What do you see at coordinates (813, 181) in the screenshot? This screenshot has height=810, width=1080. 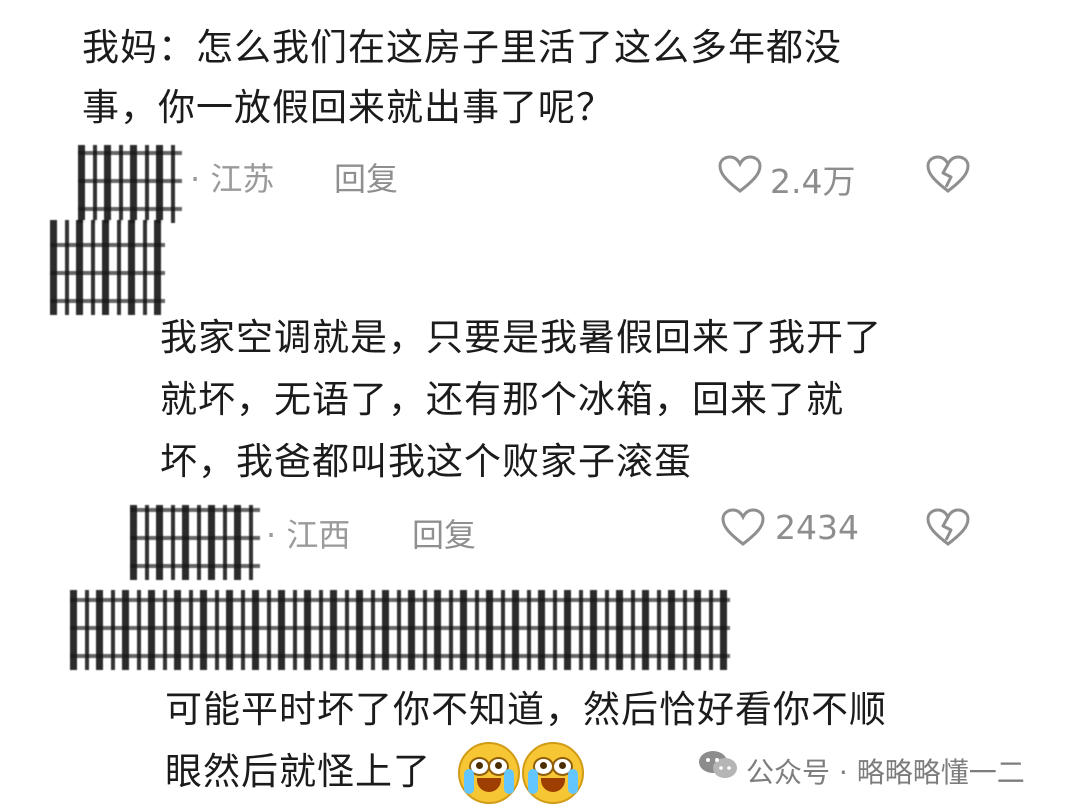 I see `comment-1-like-count: 2.4万` at bounding box center [813, 181].